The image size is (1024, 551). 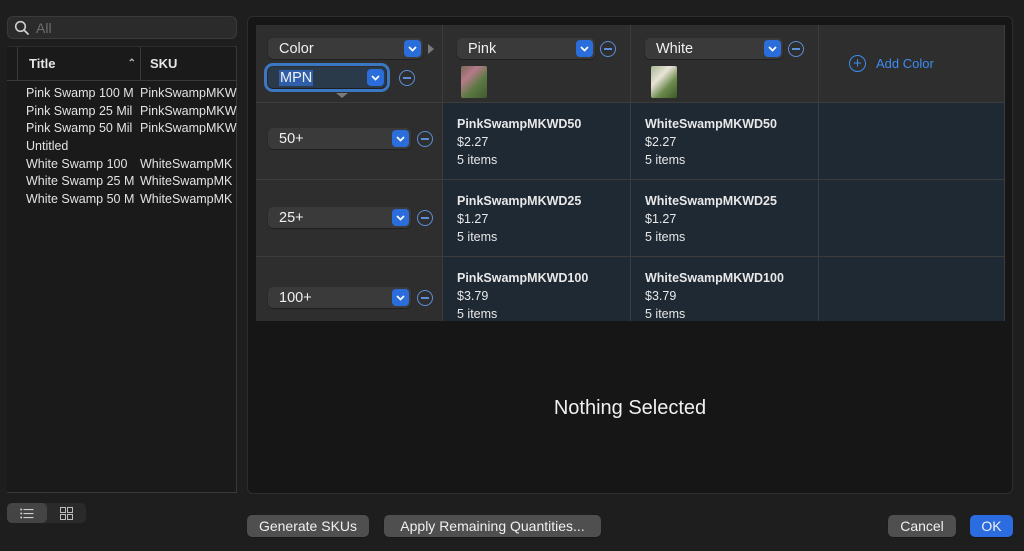 What do you see at coordinates (431, 49) in the screenshot?
I see `column-direction-arrow-icon` at bounding box center [431, 49].